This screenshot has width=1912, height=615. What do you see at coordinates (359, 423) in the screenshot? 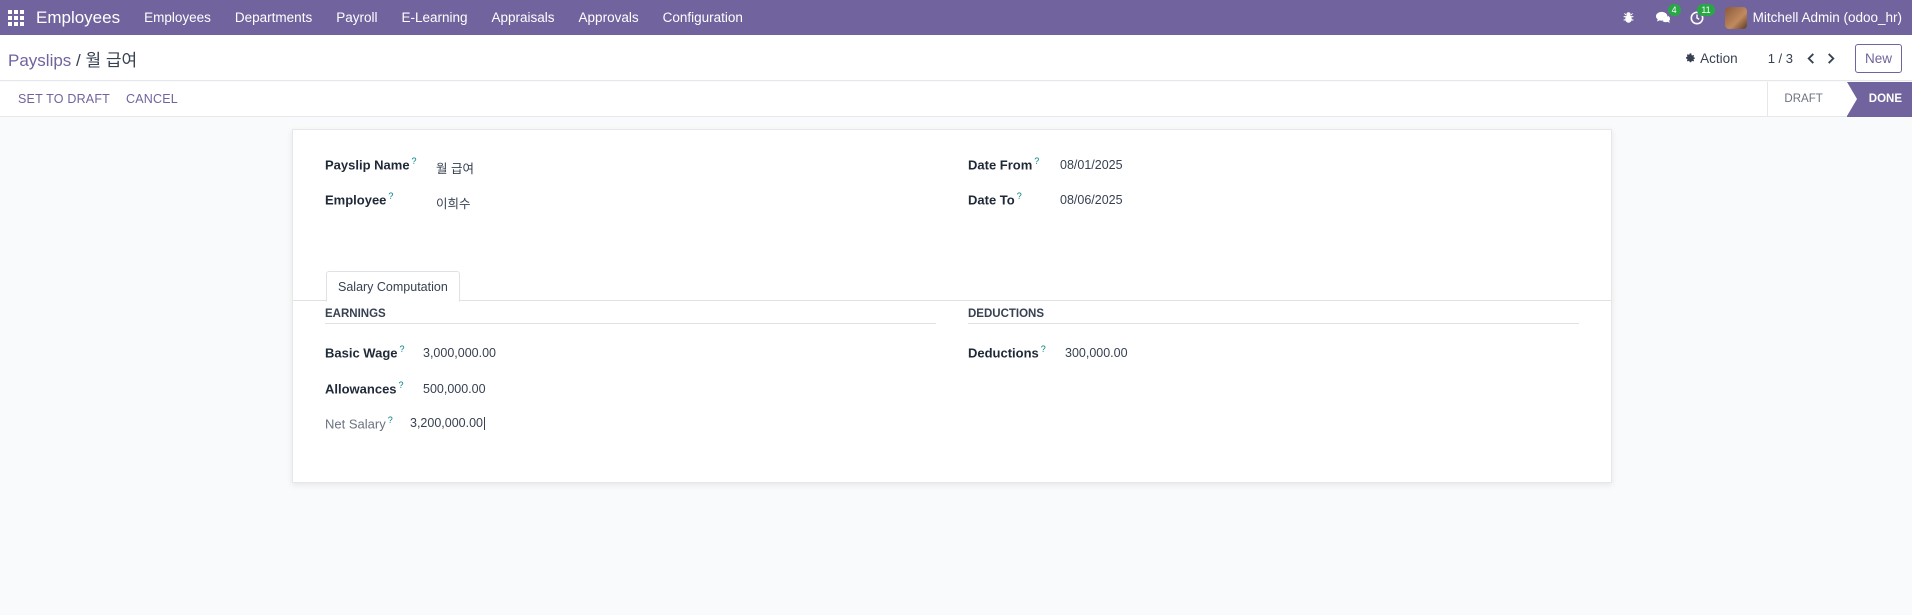
I see `net-salary-label: Net Salary?` at bounding box center [359, 423].